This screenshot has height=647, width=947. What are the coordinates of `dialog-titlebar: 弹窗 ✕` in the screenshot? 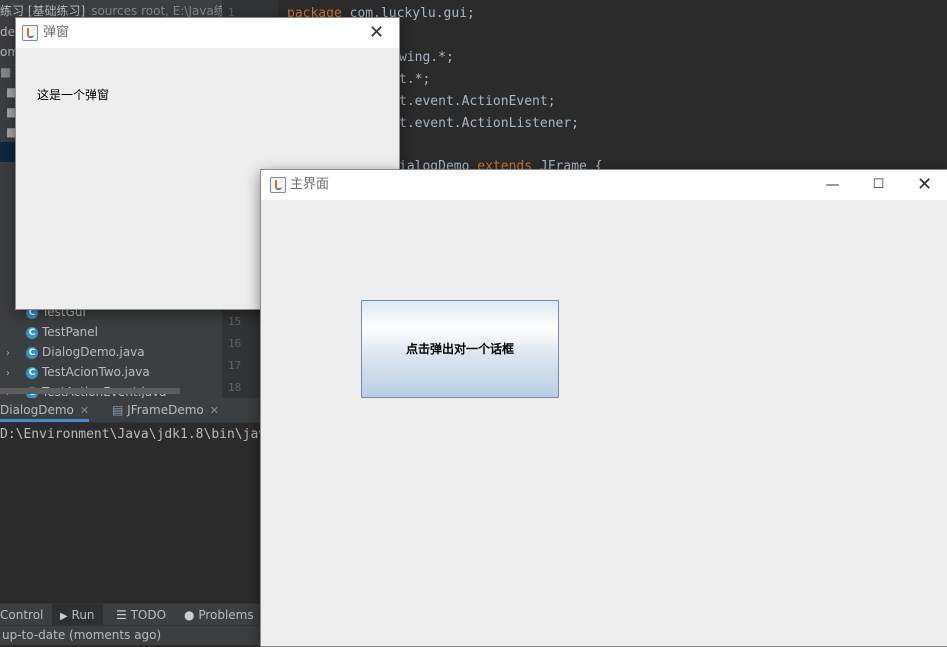 It's located at (207, 33).